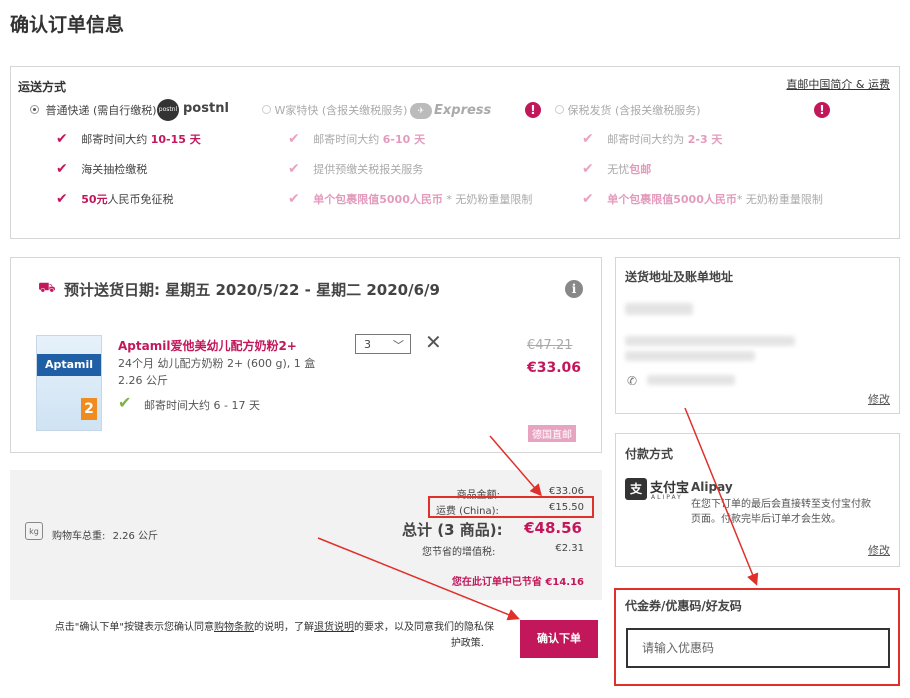 Image resolution: width=910 pixels, height=698 pixels. Describe the element at coordinates (879, 399) in the screenshot. I see `edit-address-link: 修改` at that location.